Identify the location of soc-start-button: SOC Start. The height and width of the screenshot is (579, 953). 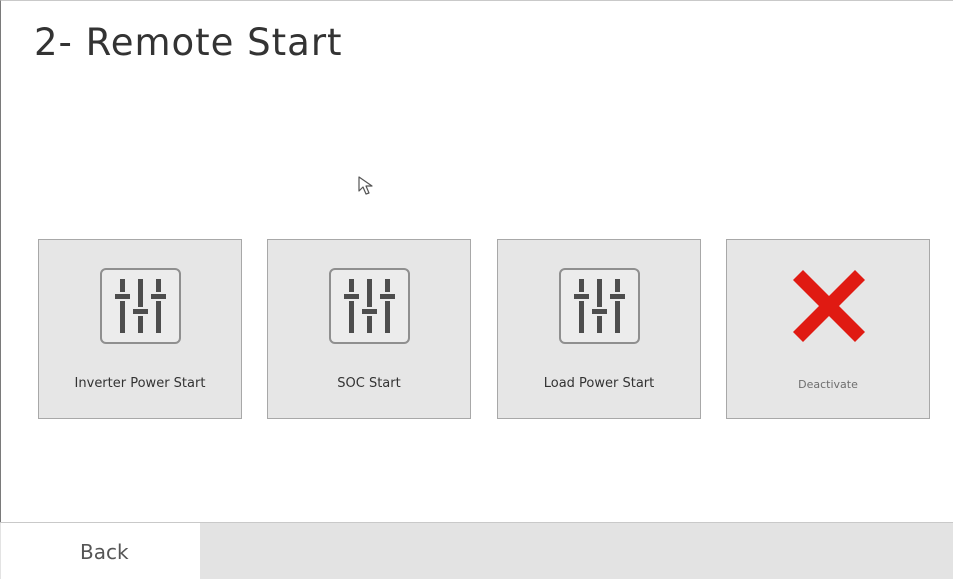
(369, 329).